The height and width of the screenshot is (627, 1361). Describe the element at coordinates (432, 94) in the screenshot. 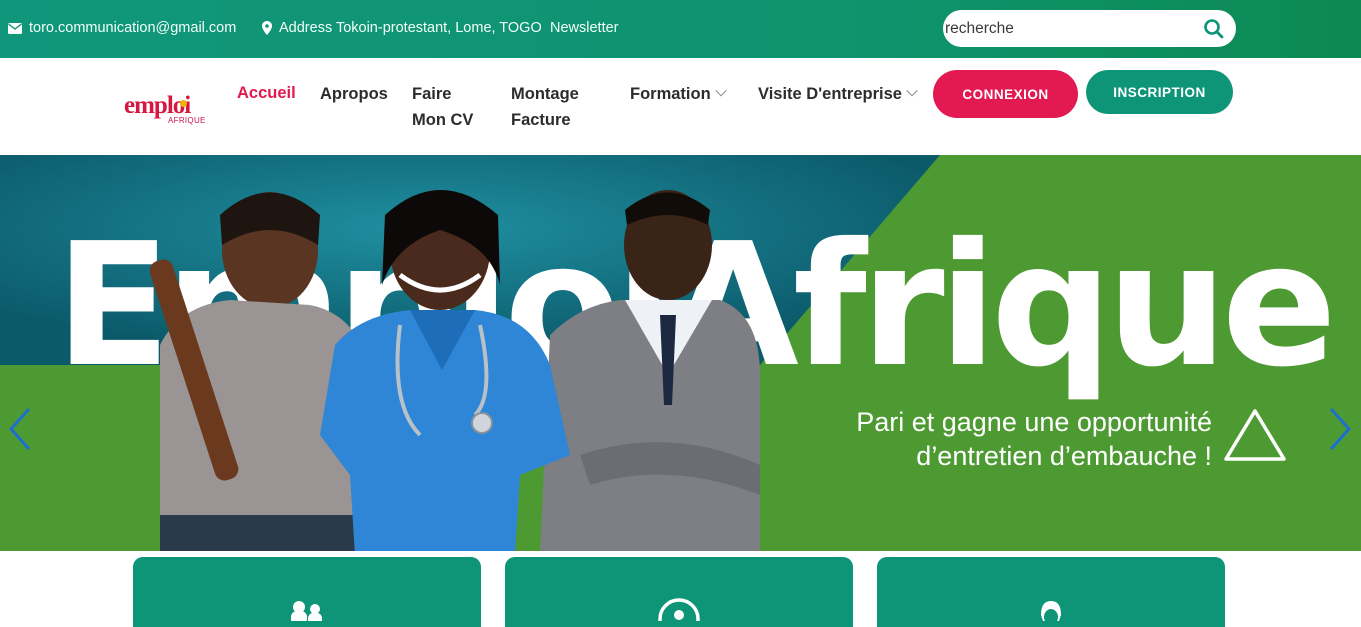

I see `nav-item-label-line1: Faire` at that location.